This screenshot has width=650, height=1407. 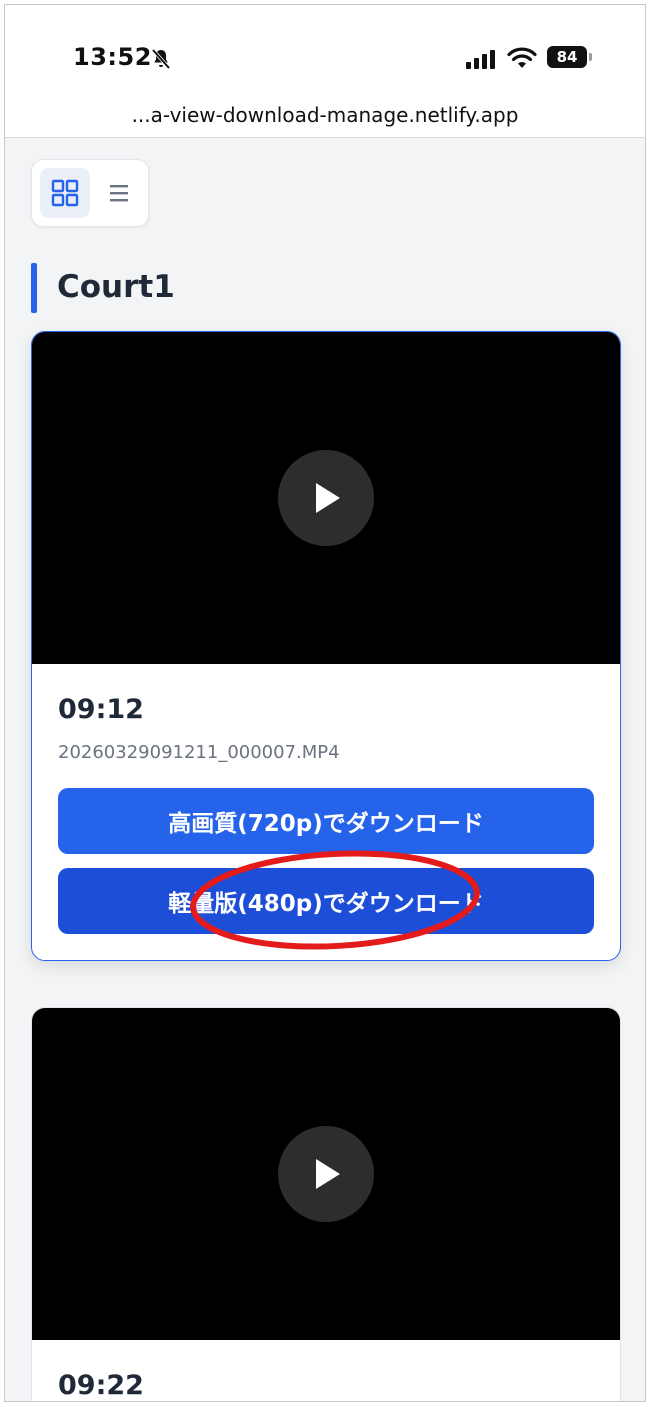 I want to click on battery-level: 84, so click(x=567, y=57).